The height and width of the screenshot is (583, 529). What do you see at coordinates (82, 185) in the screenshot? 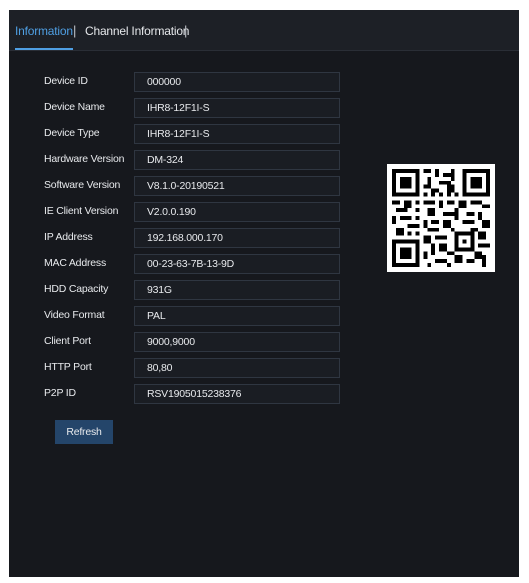
I see `software-version-label: Software Version` at bounding box center [82, 185].